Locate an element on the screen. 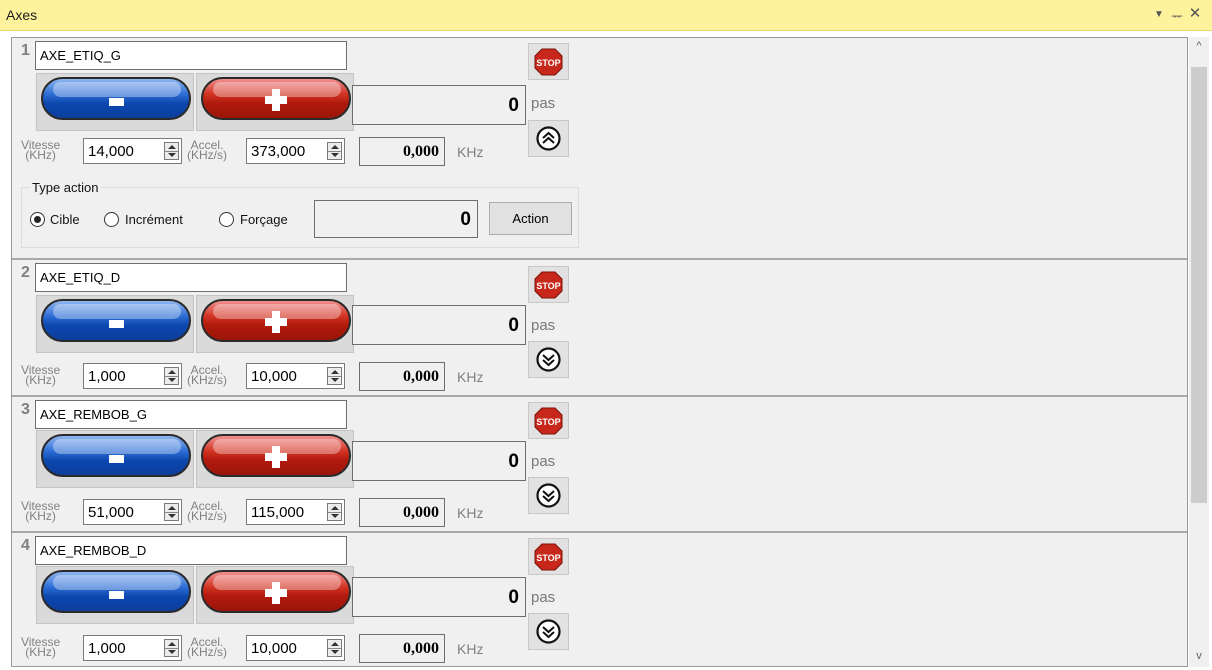 This screenshot has width=1212, height=670. accel-spinbox: 115,000 is located at coordinates (295, 512).